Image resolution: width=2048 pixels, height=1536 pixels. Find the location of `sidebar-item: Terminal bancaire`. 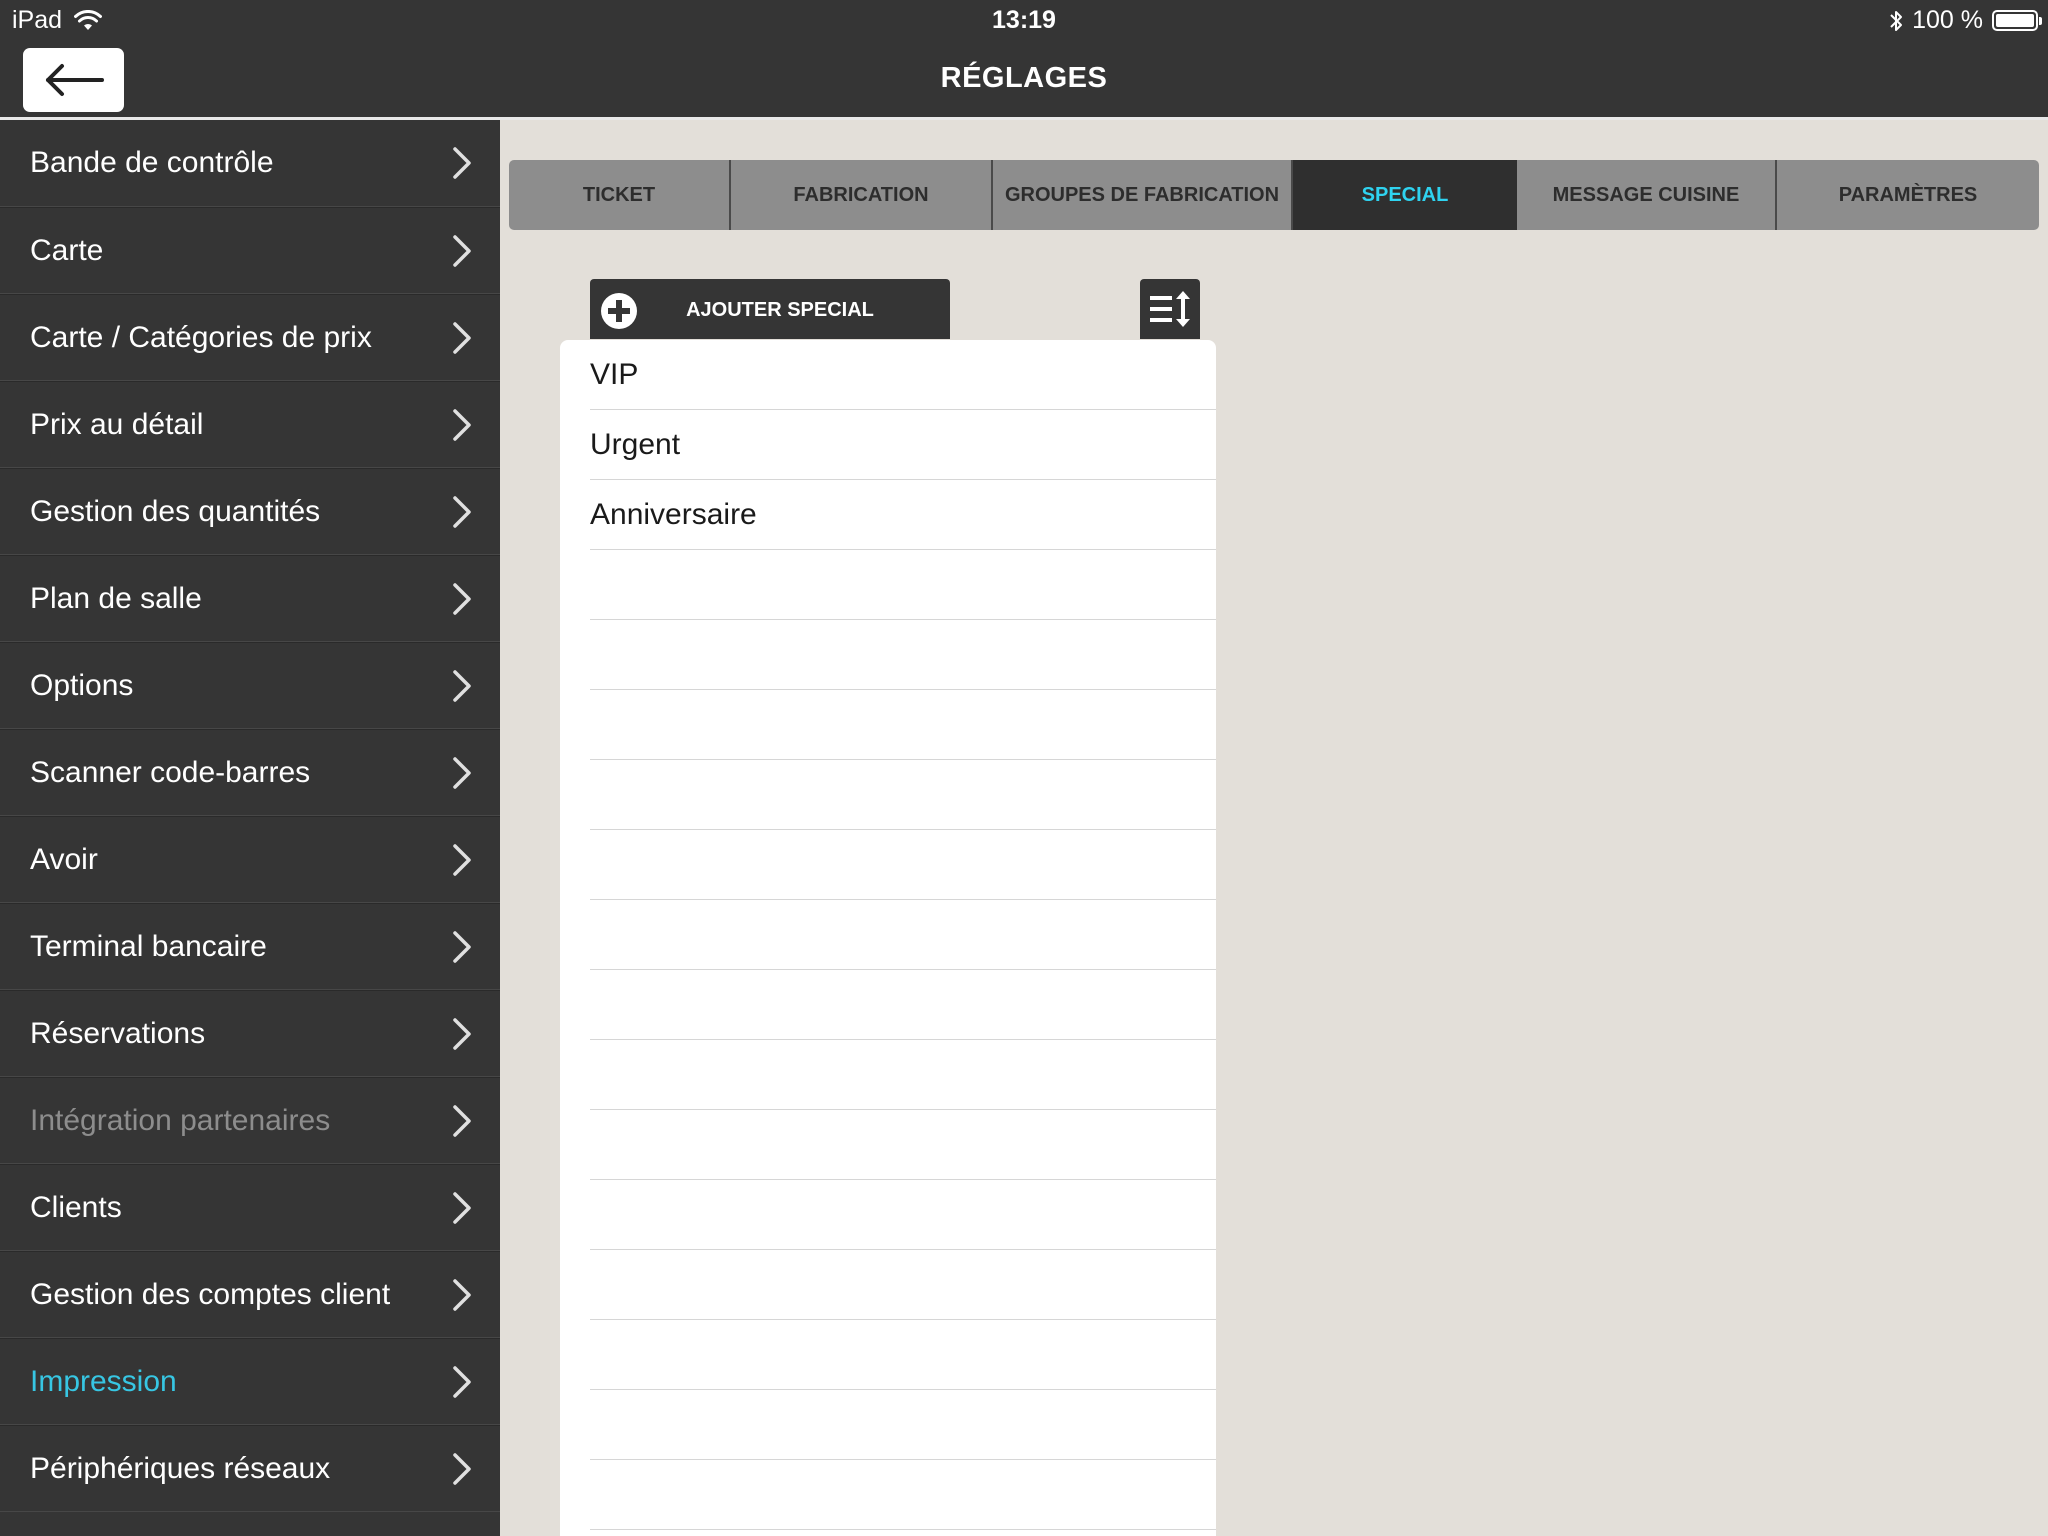

sidebar-item: Terminal bancaire is located at coordinates (250, 946).